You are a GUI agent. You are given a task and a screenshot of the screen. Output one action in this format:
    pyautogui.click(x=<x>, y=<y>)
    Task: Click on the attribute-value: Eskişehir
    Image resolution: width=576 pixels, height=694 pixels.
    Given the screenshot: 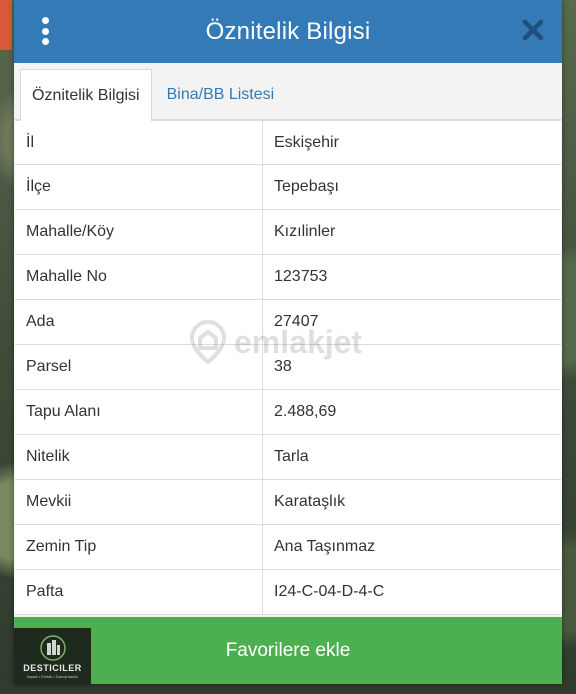 What is the action you would take?
    pyautogui.click(x=306, y=142)
    